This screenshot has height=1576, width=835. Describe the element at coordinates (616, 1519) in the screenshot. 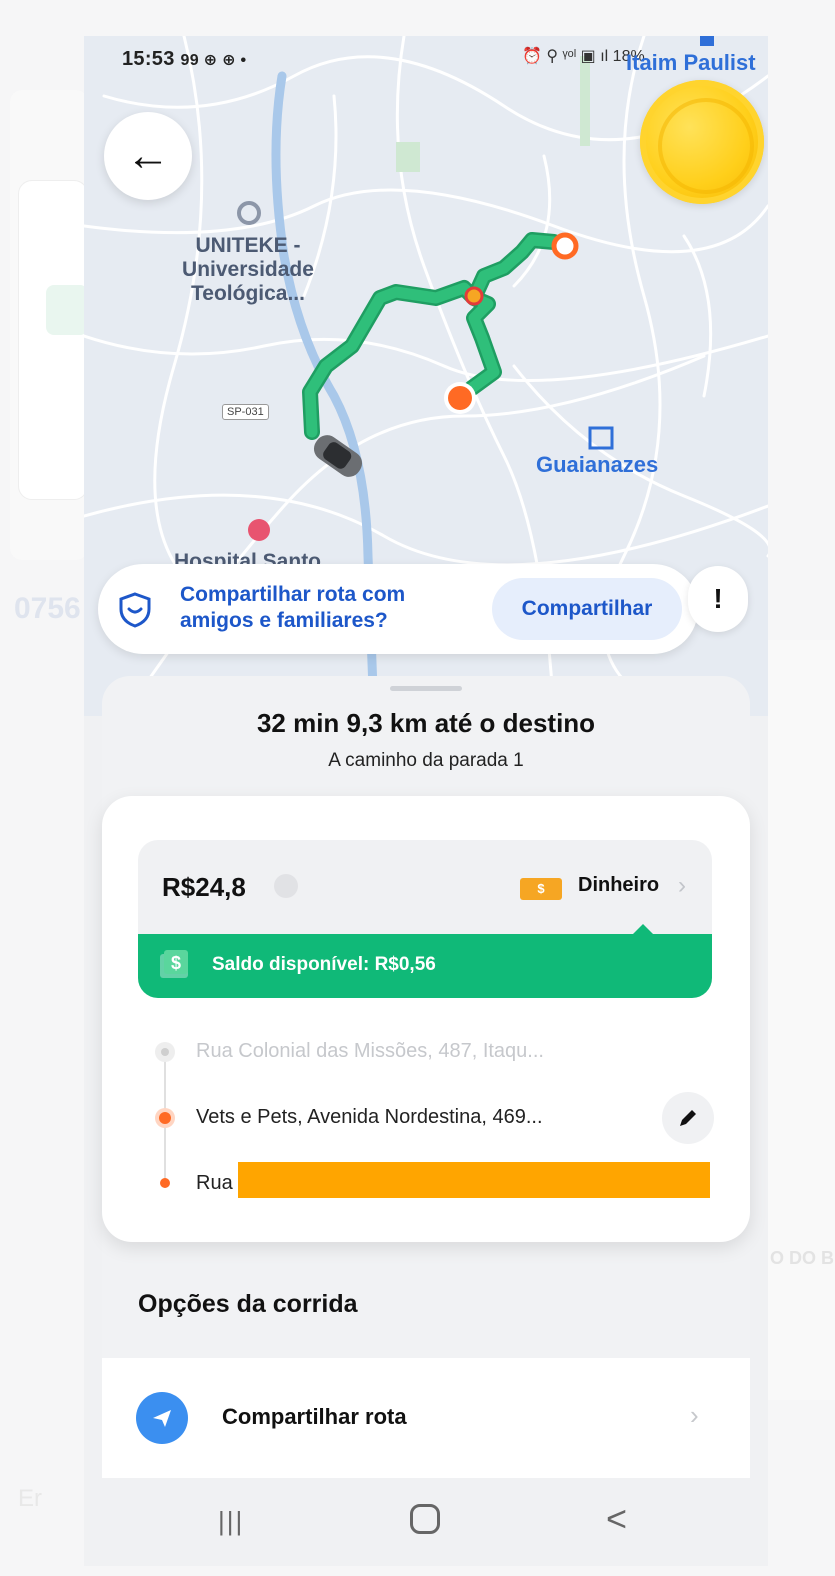

I see `back-nav-button: <` at that location.